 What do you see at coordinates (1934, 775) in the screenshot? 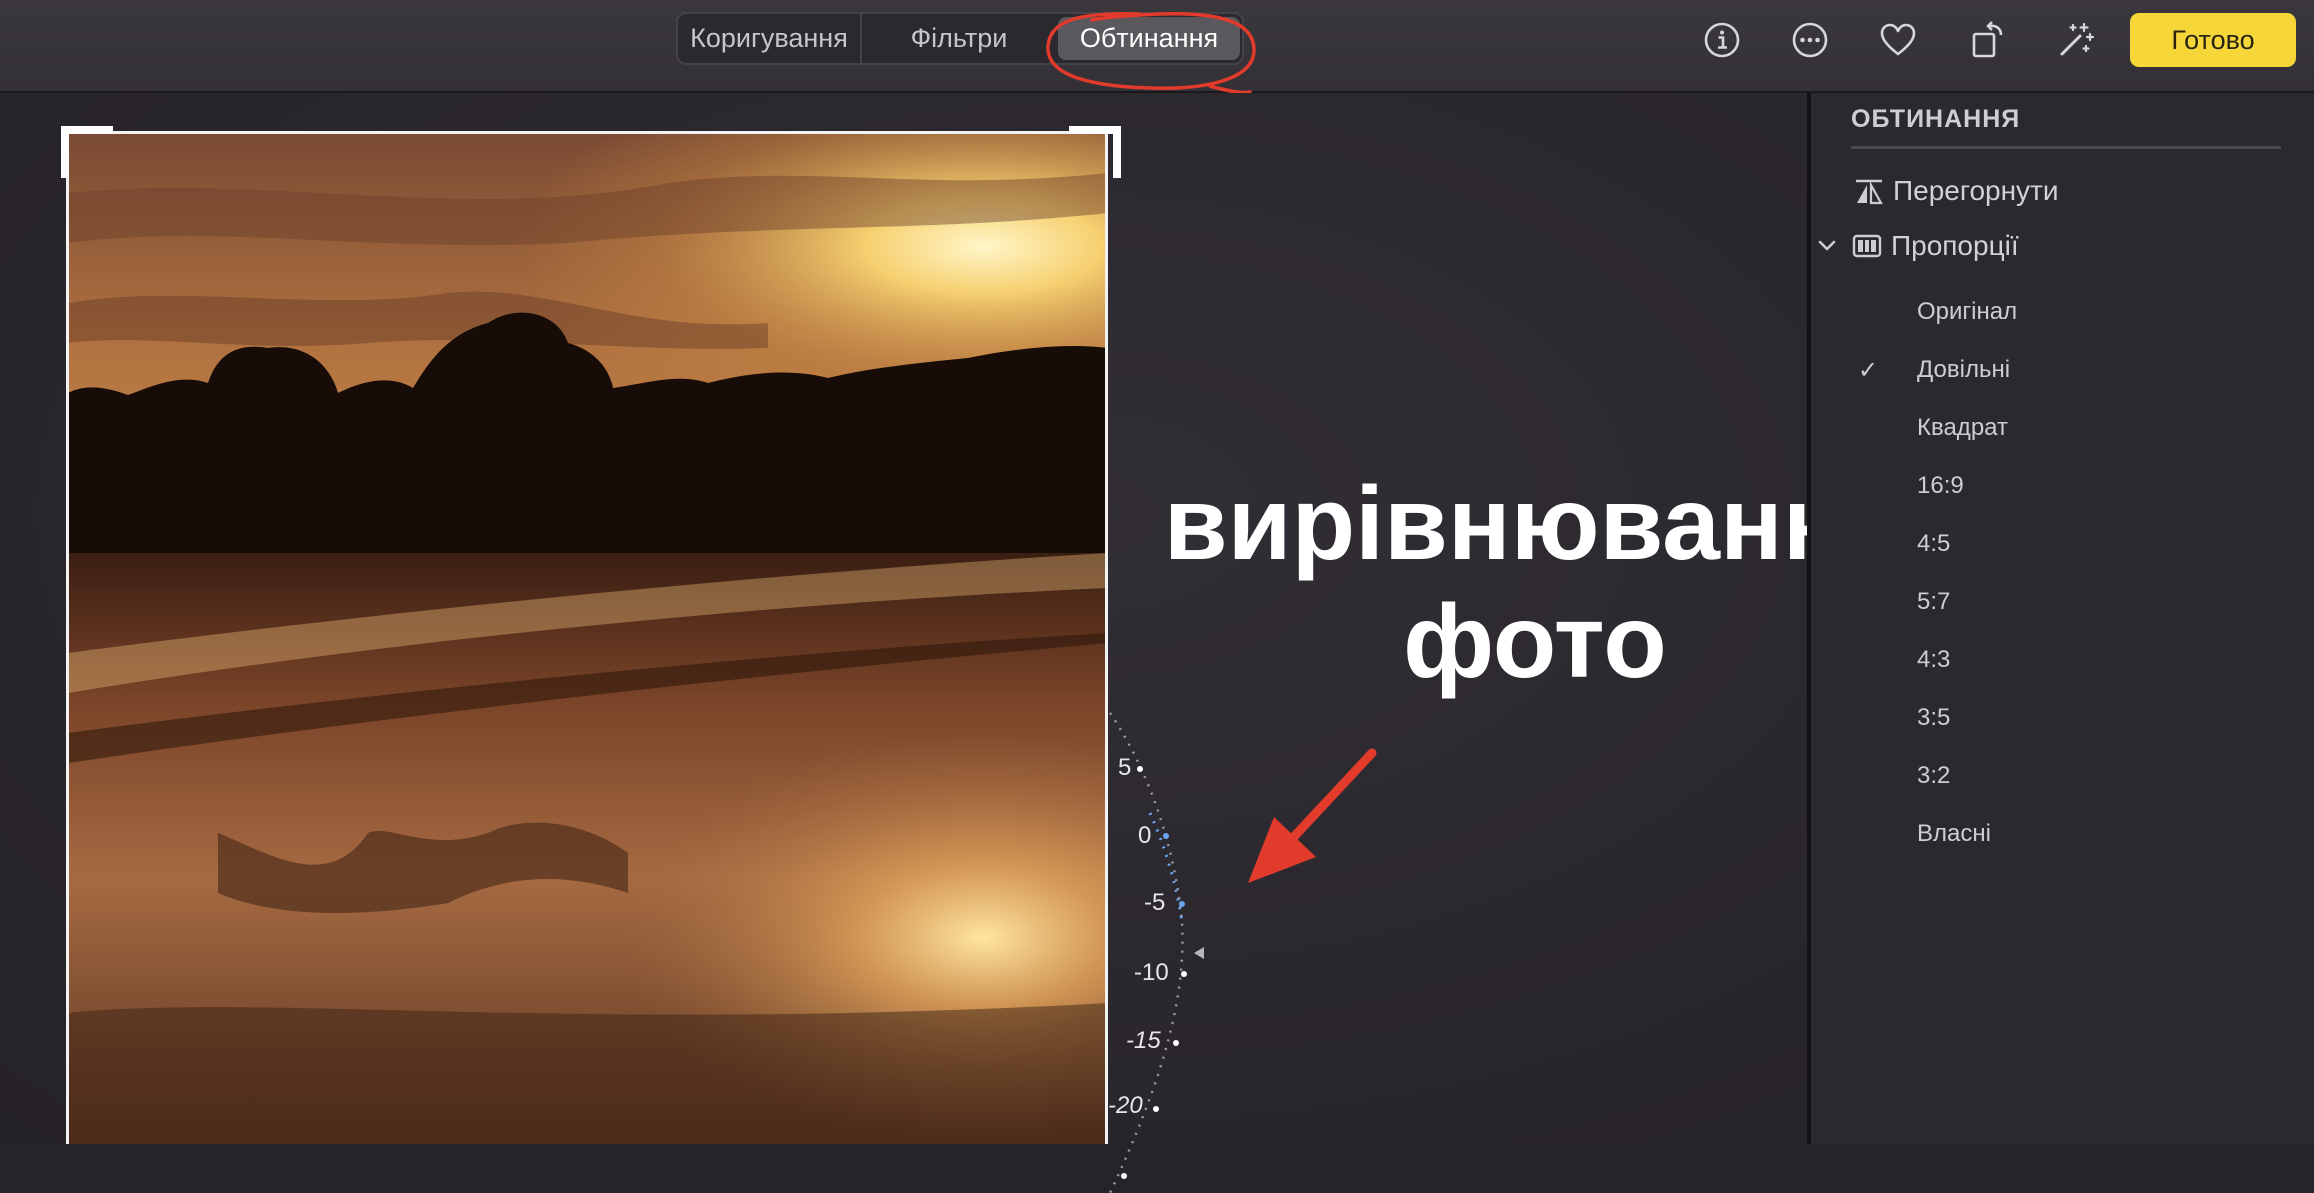
I see `option-label: 3:2` at bounding box center [1934, 775].